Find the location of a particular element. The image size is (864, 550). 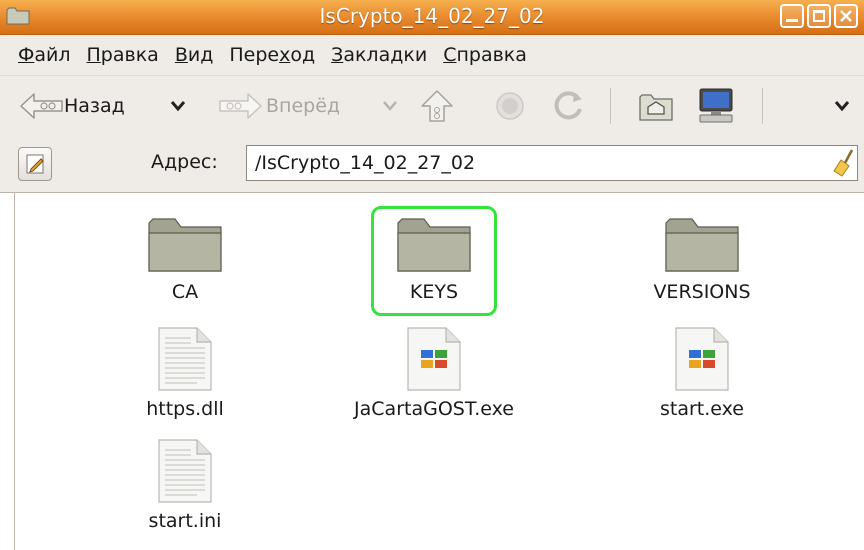

home-icon is located at coordinates (656, 107).